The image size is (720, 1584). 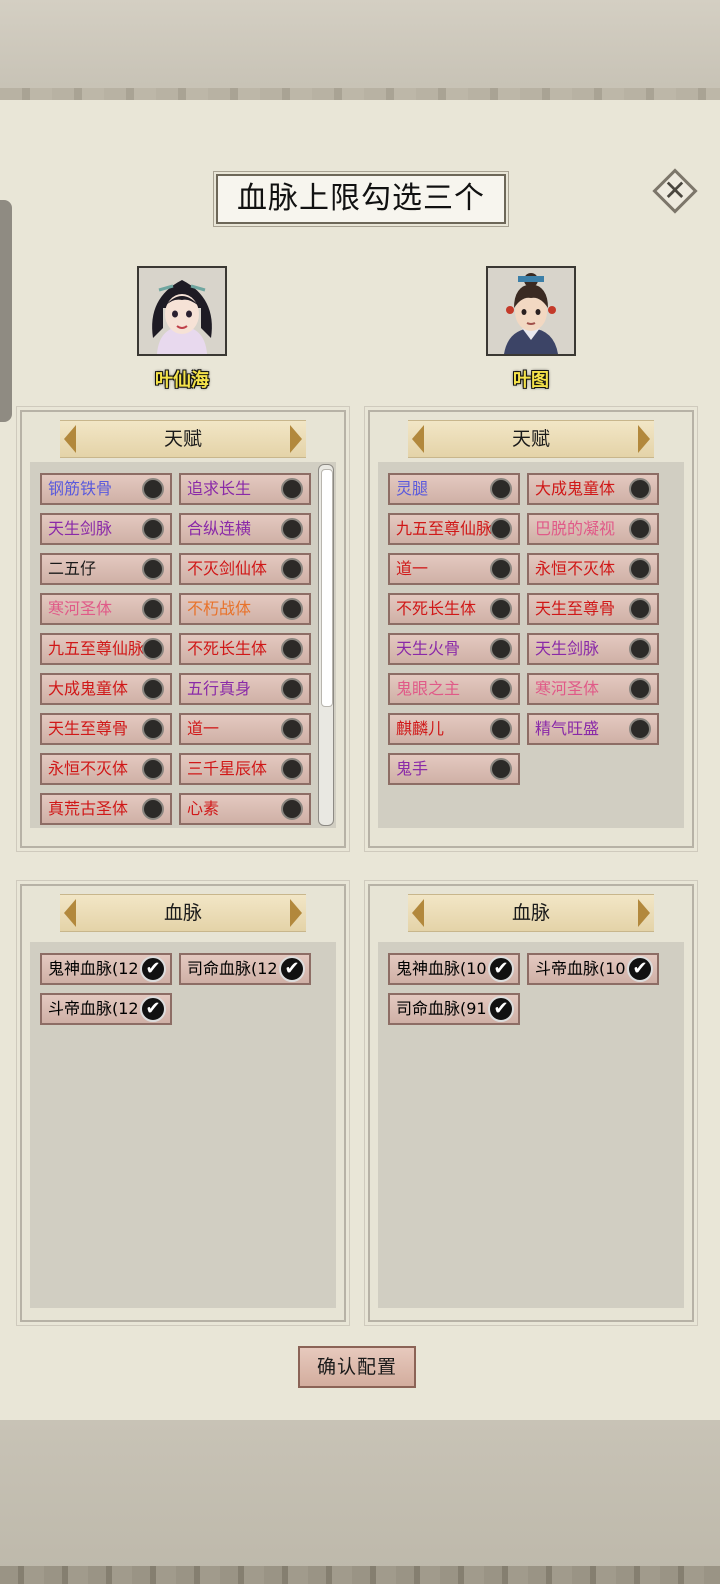 What do you see at coordinates (361, 199) in the screenshot?
I see `panel-title: 血脉上限勾选三个` at bounding box center [361, 199].